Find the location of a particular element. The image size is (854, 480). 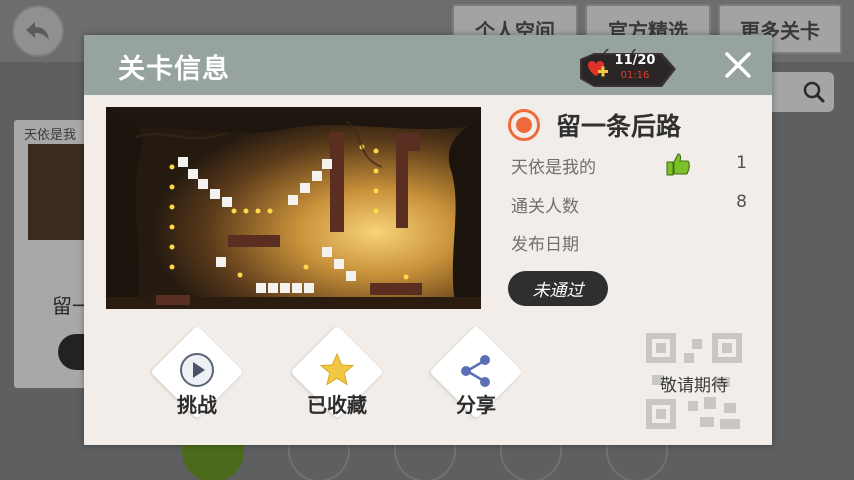

level-name-row: 留一条后路 is located at coordinates (594, 125).